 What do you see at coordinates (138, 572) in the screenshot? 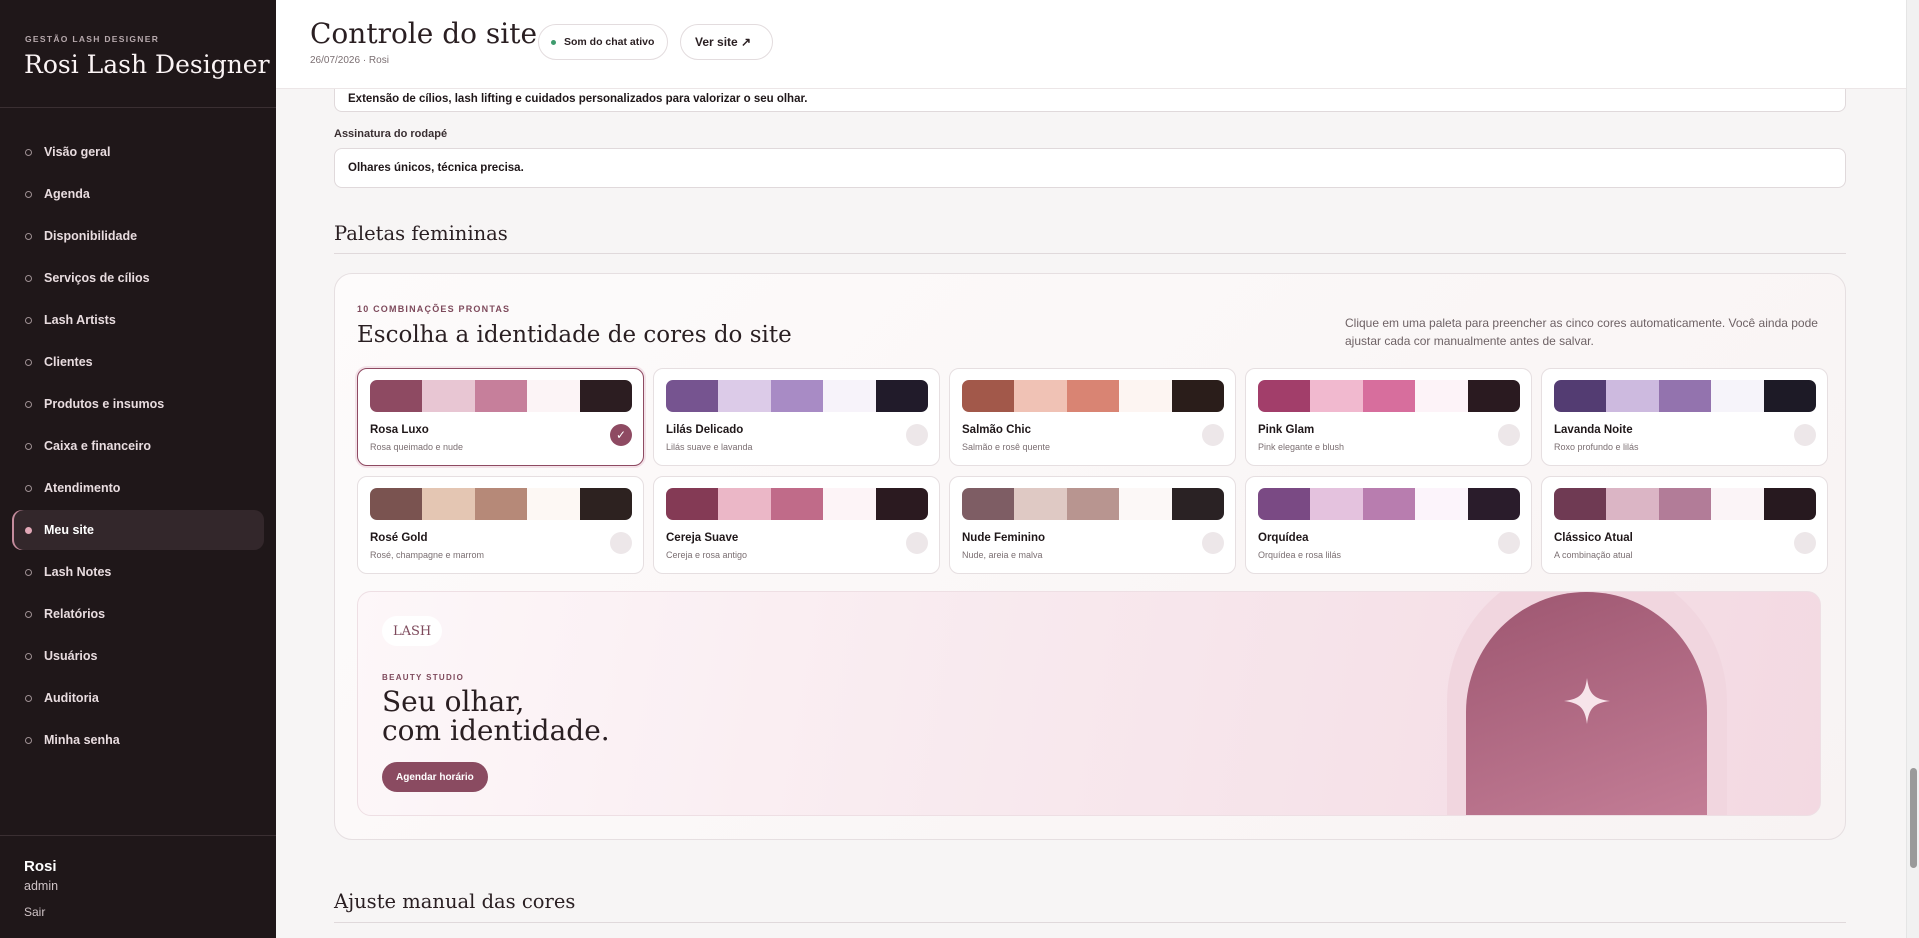
I see `sidebar-item-lash-notes: Lash Notes` at bounding box center [138, 572].